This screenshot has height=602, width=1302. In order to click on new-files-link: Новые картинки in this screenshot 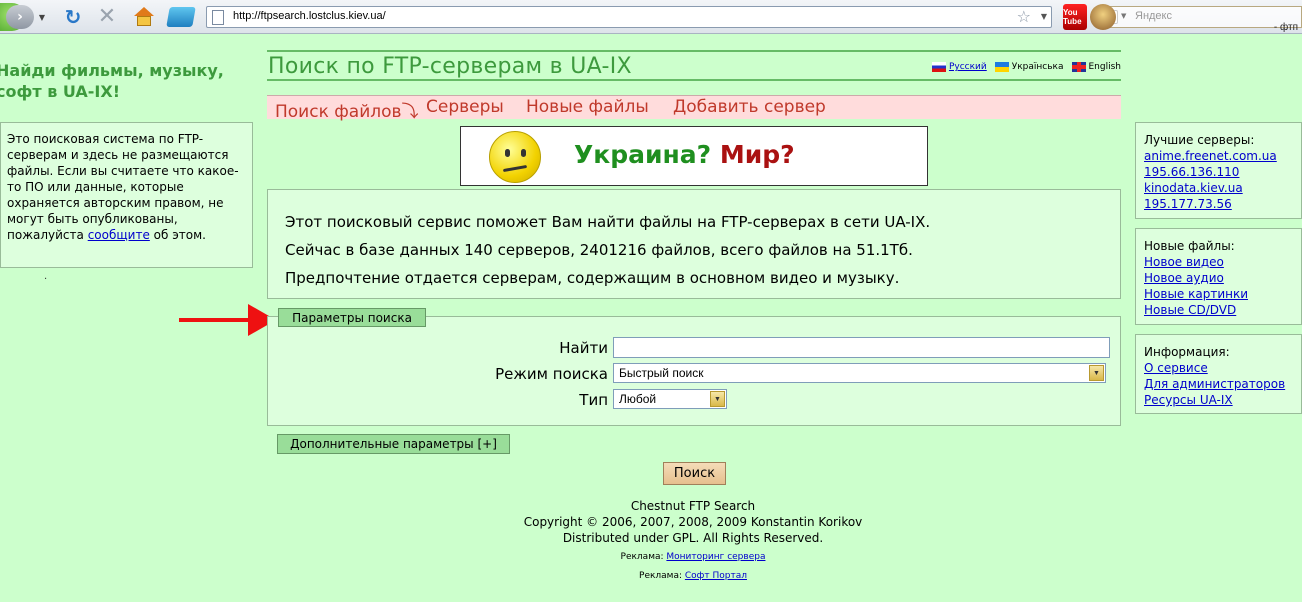, I will do `click(1218, 294)`.